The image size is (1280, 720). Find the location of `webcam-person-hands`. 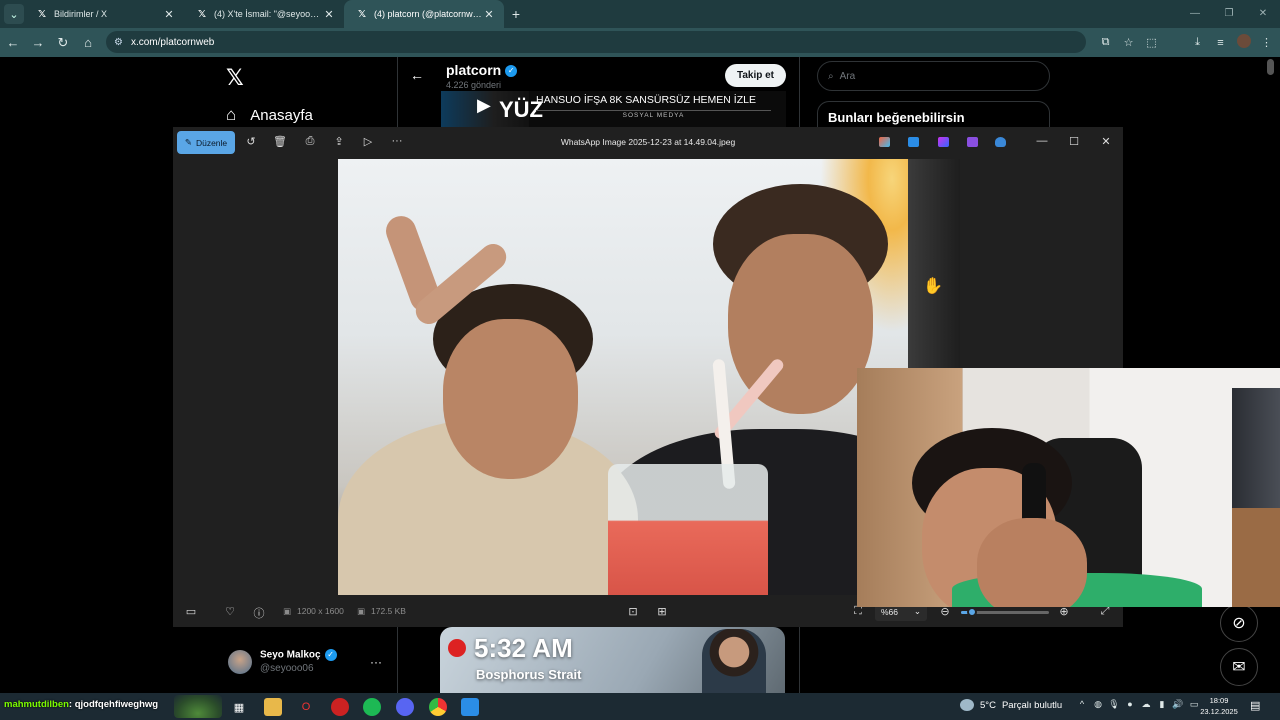

webcam-person-hands is located at coordinates (1032, 562).